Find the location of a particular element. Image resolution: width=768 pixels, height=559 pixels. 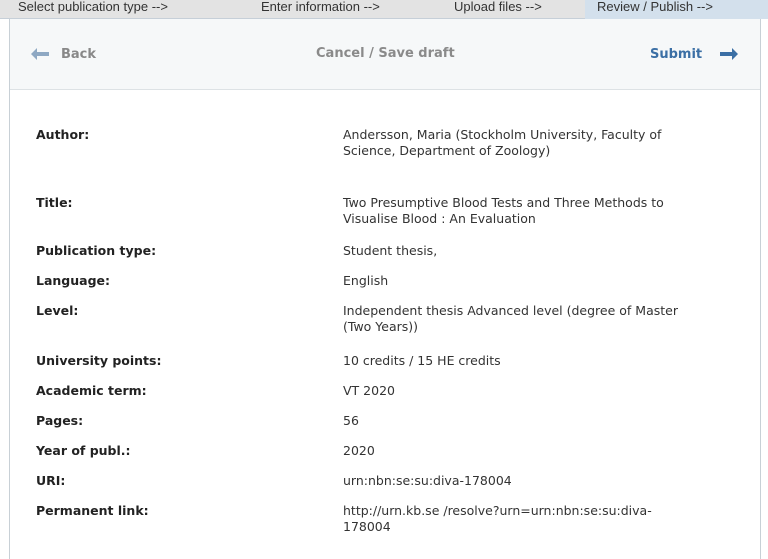

submit-label: Submit is located at coordinates (676, 54).